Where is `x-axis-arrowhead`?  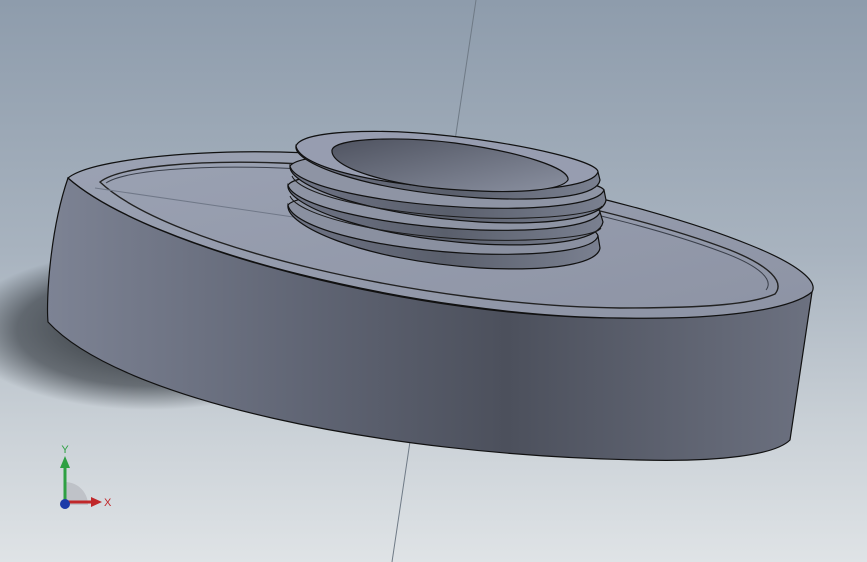
x-axis-arrowhead is located at coordinates (96, 502).